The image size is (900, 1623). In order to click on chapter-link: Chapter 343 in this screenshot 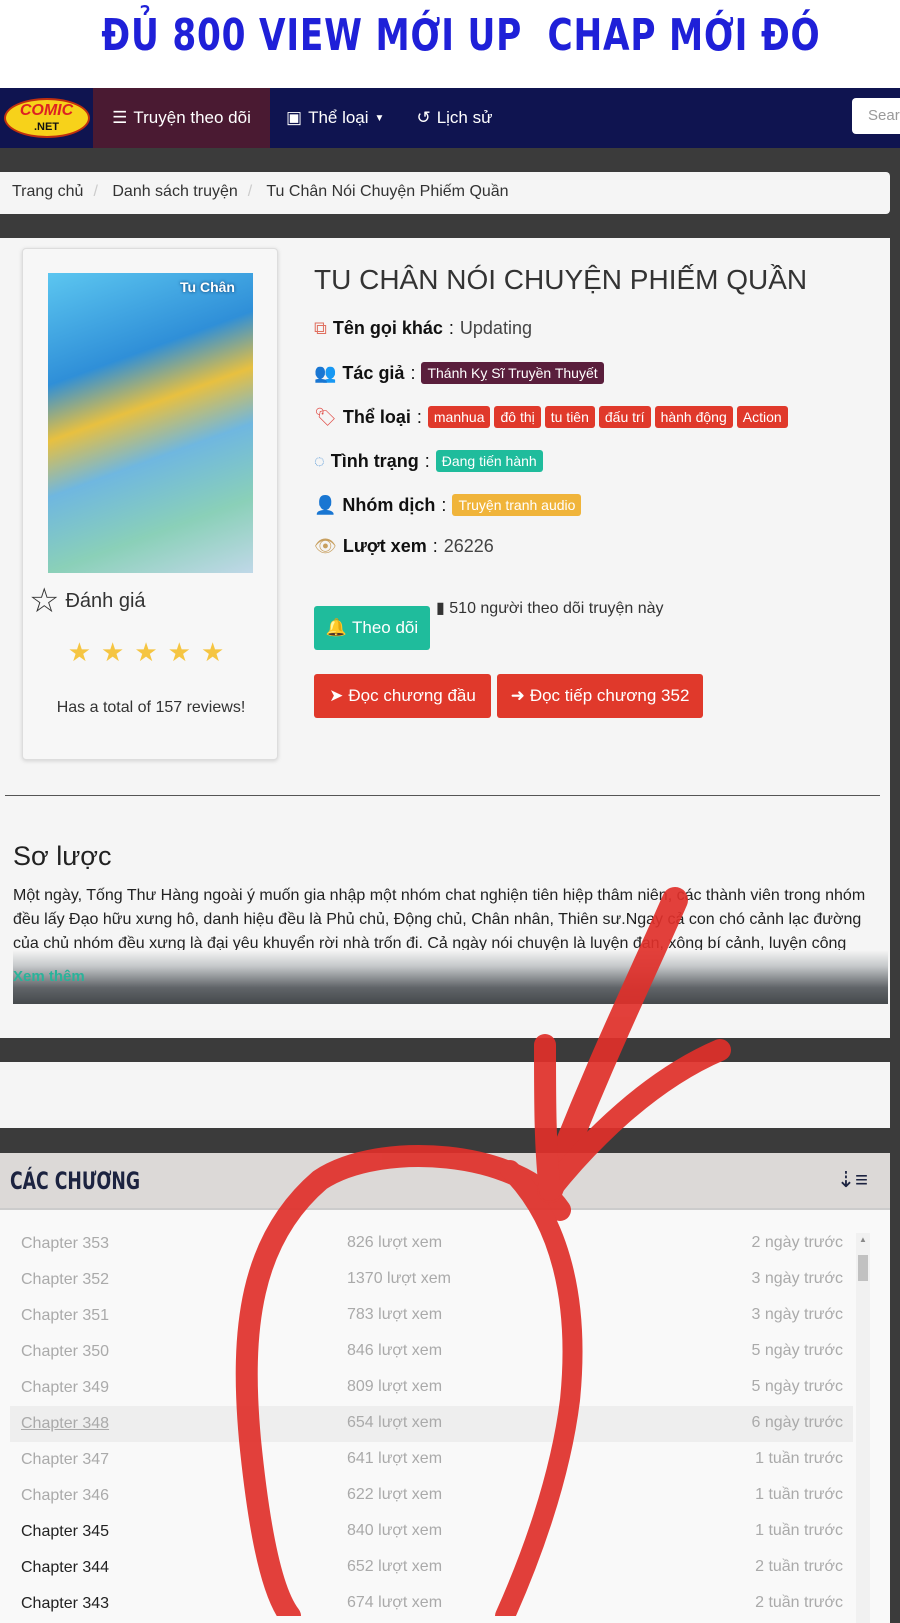, I will do `click(65, 1604)`.